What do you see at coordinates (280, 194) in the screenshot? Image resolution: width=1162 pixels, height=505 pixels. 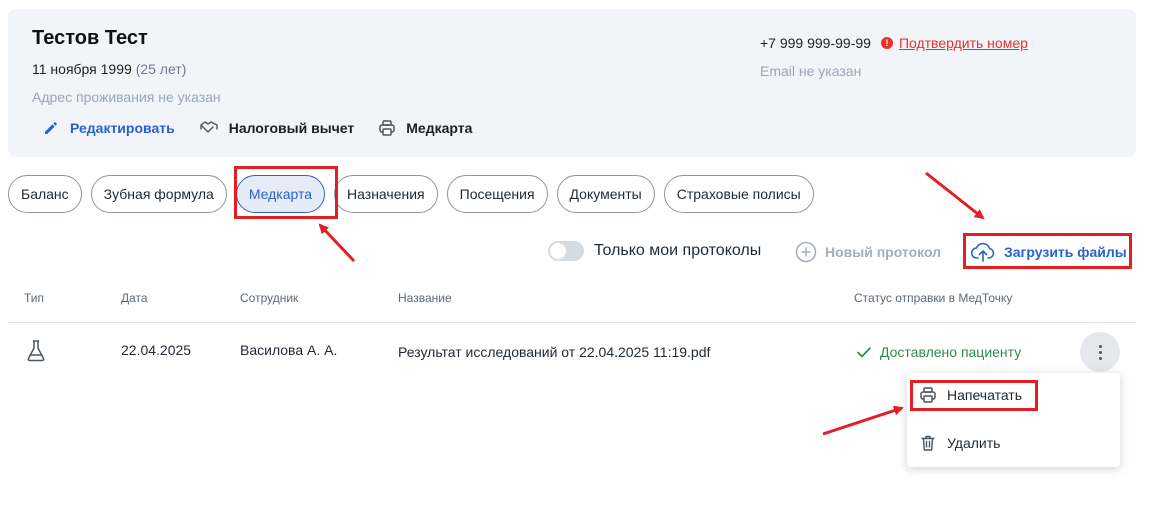 I see `tab-medcard: Медкарта` at bounding box center [280, 194].